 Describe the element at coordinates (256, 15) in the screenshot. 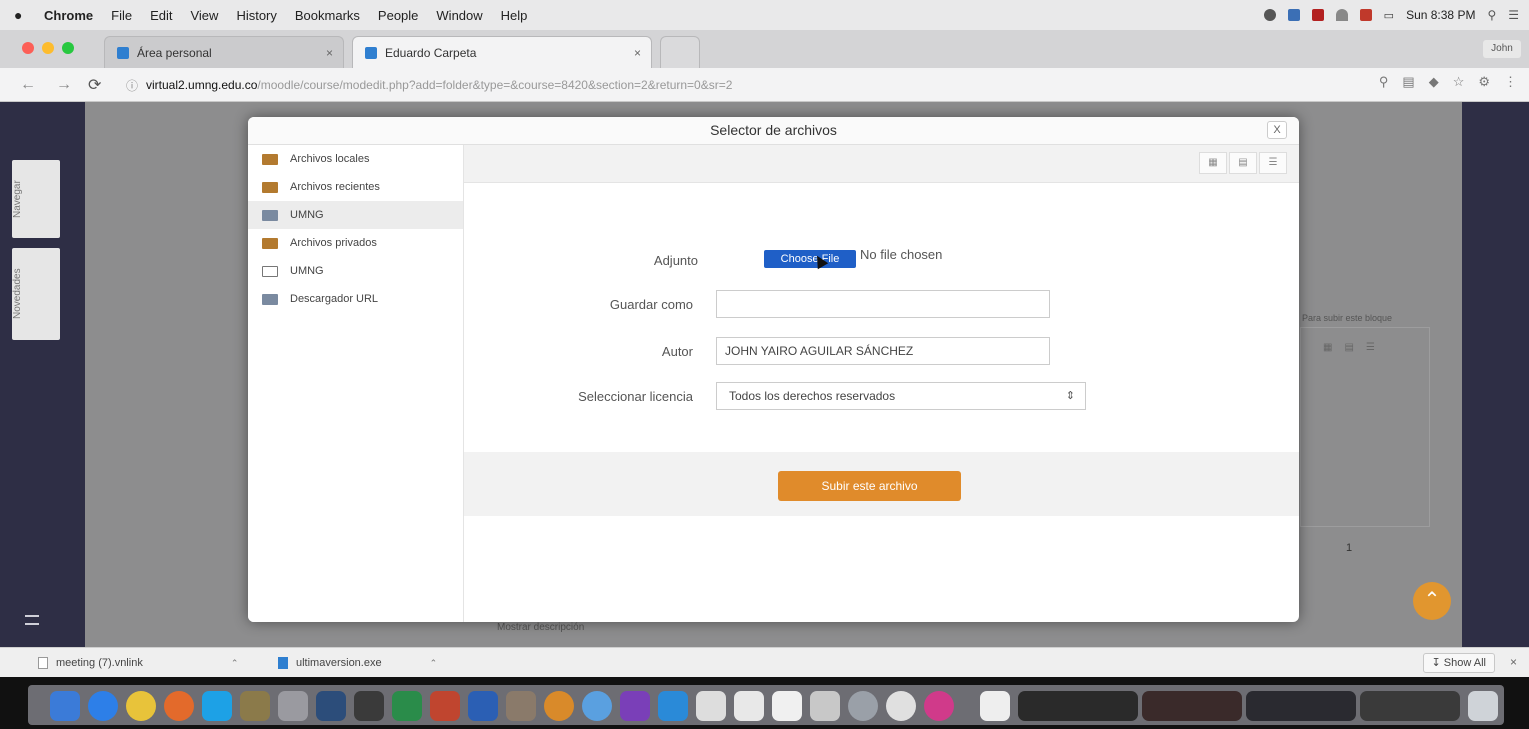

I see `menu-history: History` at that location.